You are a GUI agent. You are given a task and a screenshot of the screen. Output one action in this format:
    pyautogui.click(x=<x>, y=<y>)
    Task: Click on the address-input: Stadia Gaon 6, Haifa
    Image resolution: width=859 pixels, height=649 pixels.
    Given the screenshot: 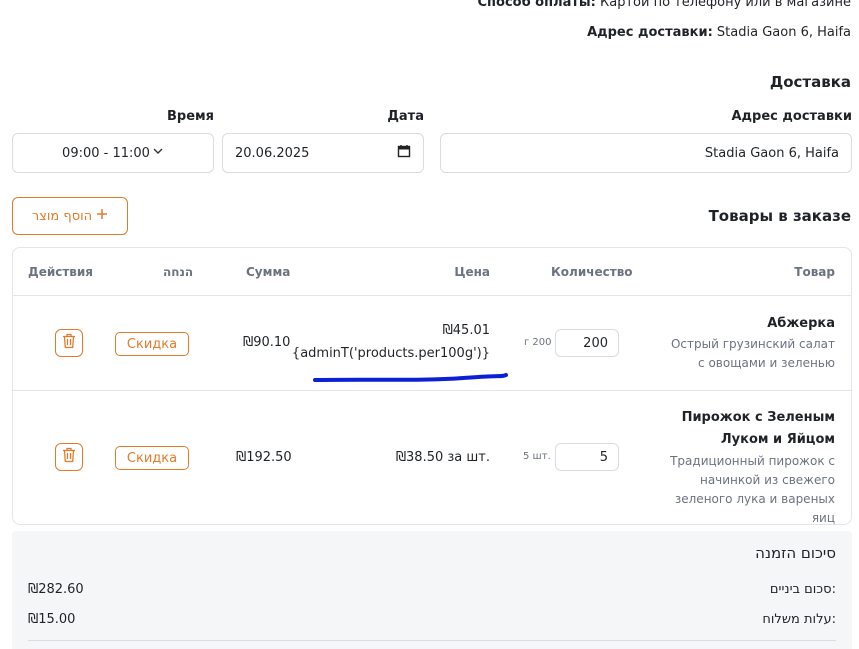 What is the action you would take?
    pyautogui.click(x=646, y=153)
    